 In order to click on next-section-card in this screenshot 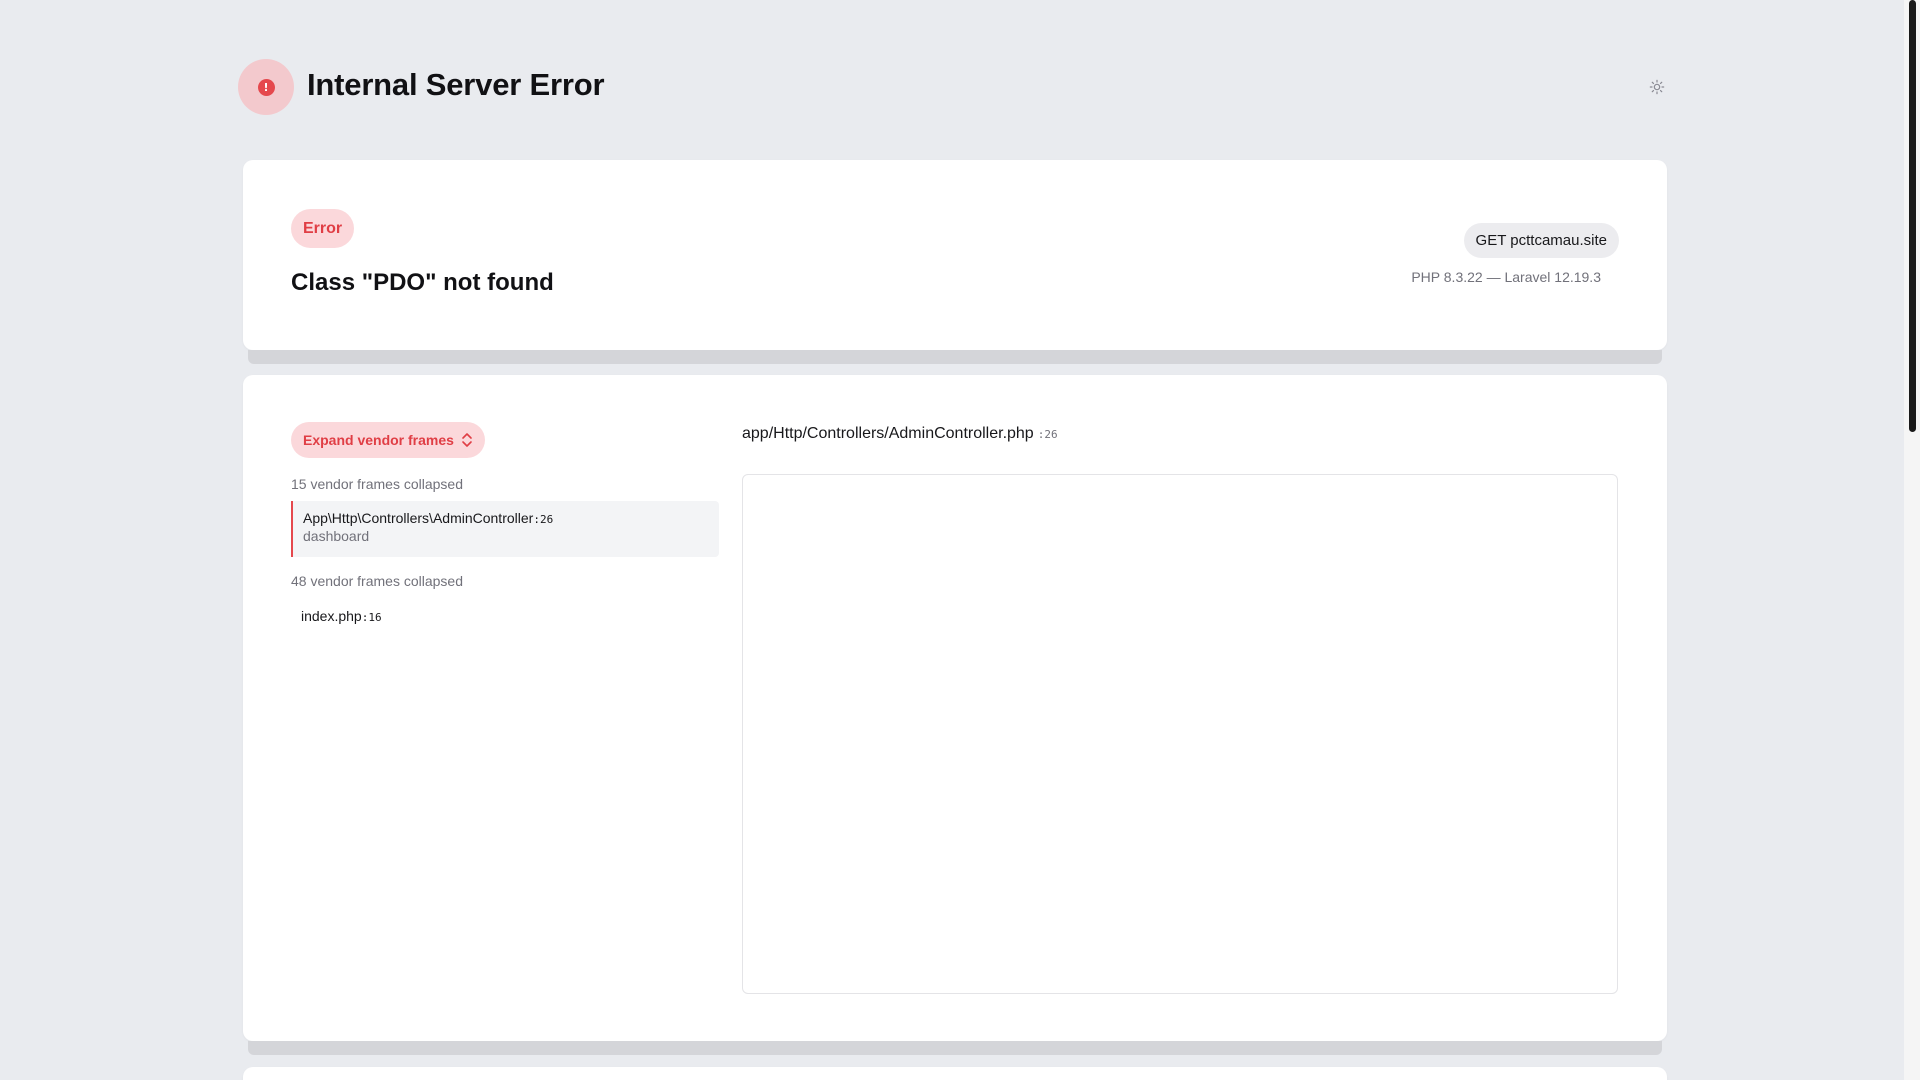, I will do `click(955, 1073)`.